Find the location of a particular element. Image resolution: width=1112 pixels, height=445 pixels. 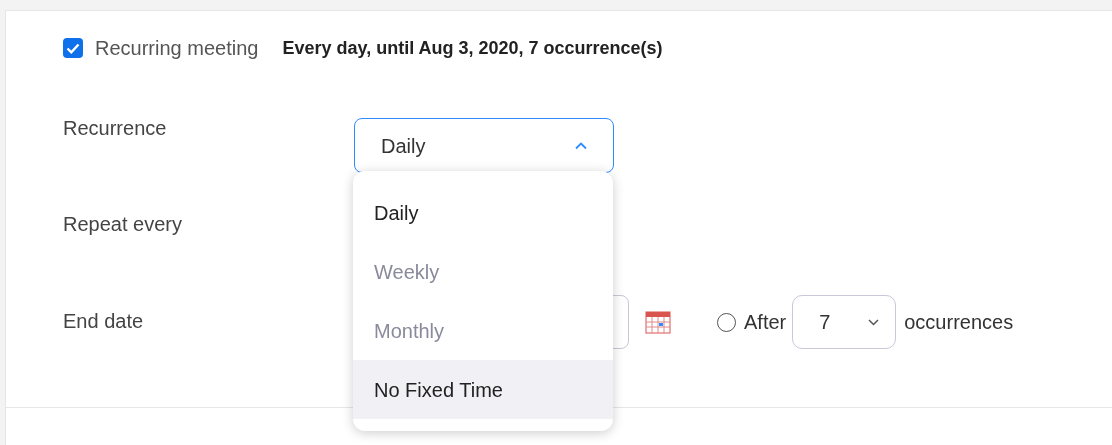

menu-item: Daily is located at coordinates (483, 212).